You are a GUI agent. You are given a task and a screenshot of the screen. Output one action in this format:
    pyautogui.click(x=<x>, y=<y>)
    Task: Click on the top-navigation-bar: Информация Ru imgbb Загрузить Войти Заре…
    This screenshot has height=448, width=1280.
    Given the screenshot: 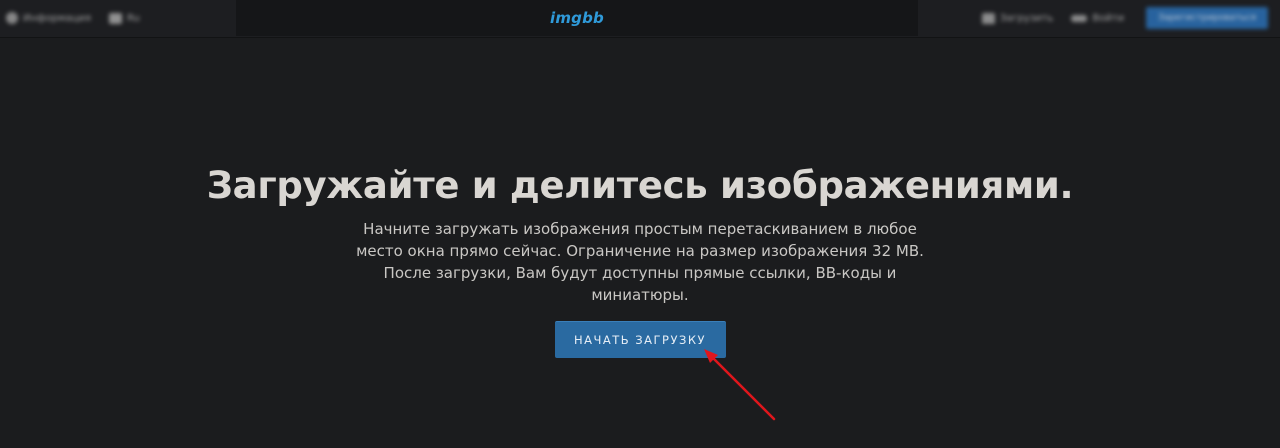 What is the action you would take?
    pyautogui.click(x=640, y=19)
    